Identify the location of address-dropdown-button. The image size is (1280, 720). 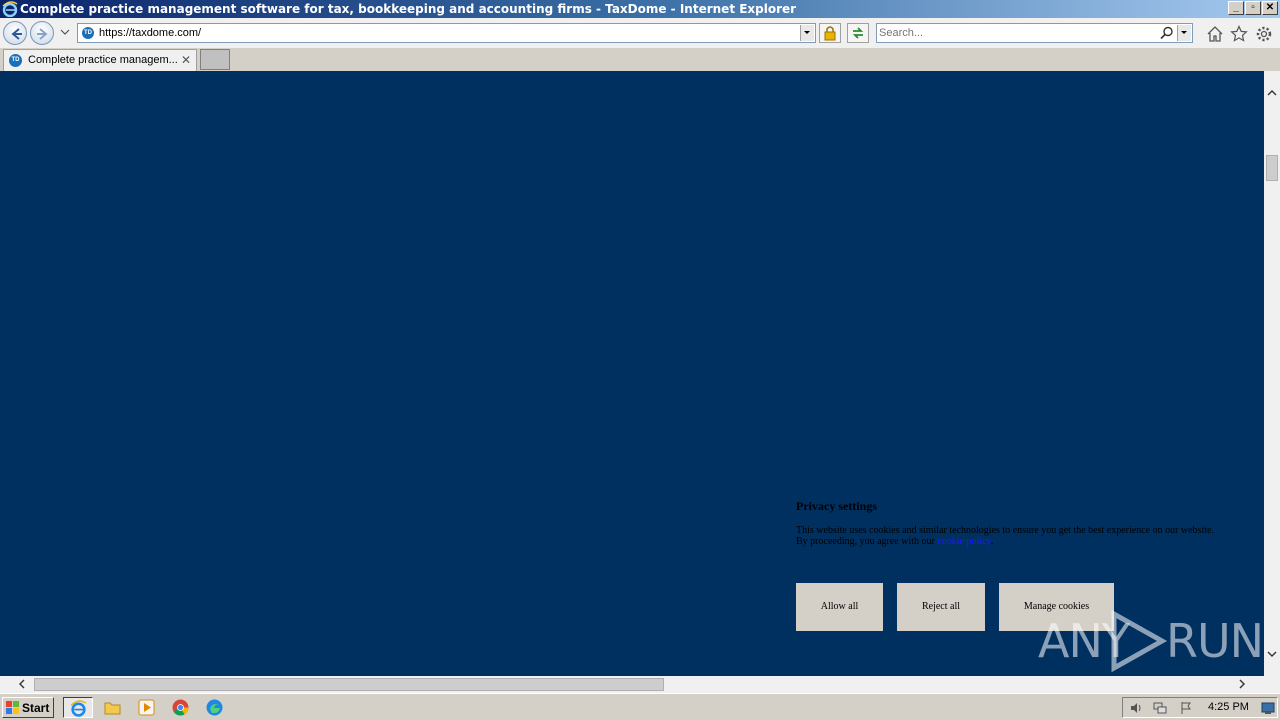
(807, 33).